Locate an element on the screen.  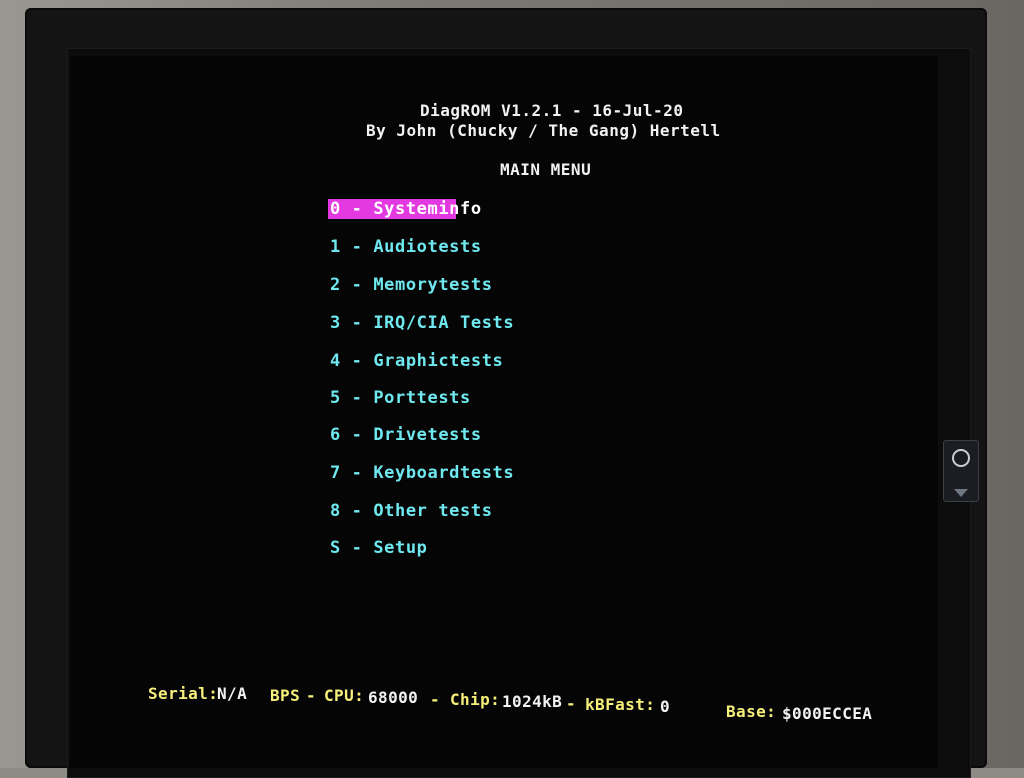
lightbulb-icon is located at coordinates (961, 458).